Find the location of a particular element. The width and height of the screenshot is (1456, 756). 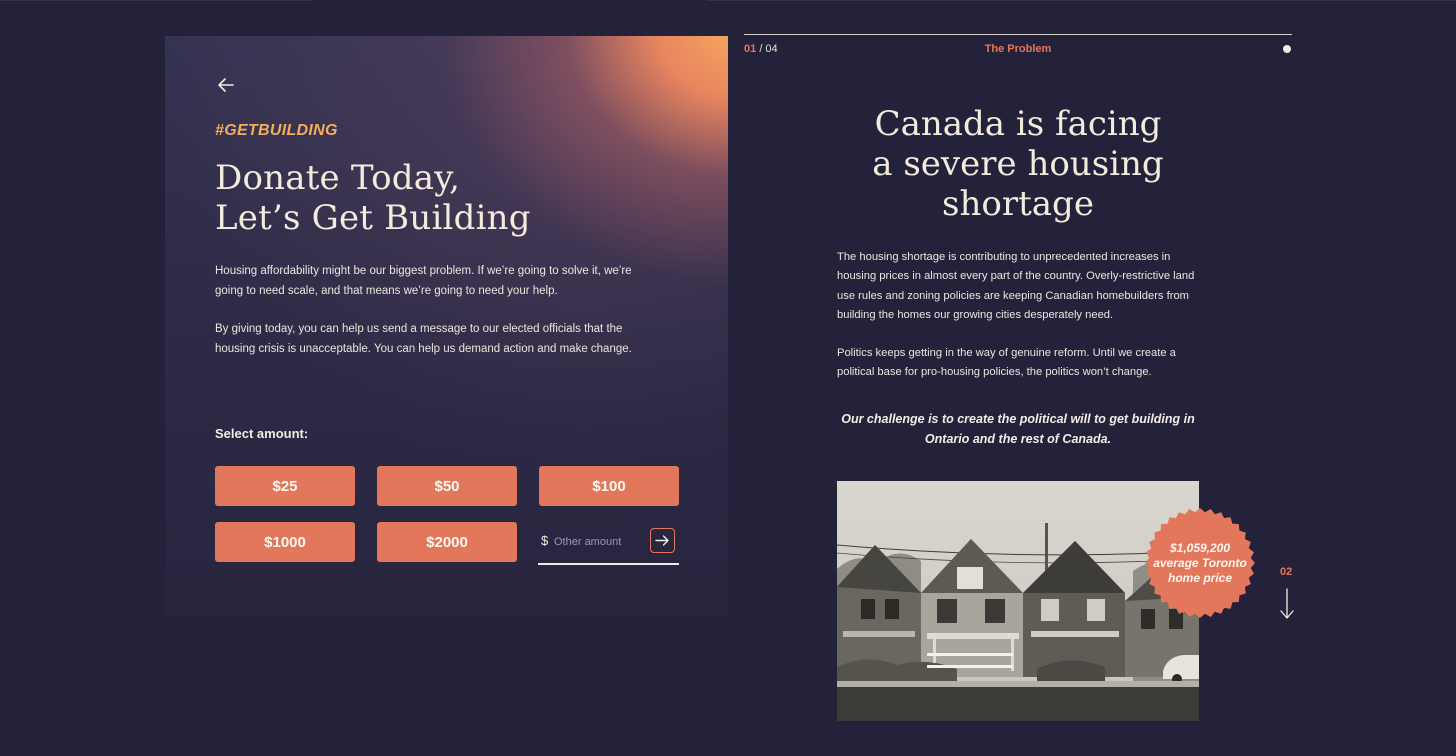

price-badge: $1,059,200 average Toronto home price is located at coordinates (1200, 563).